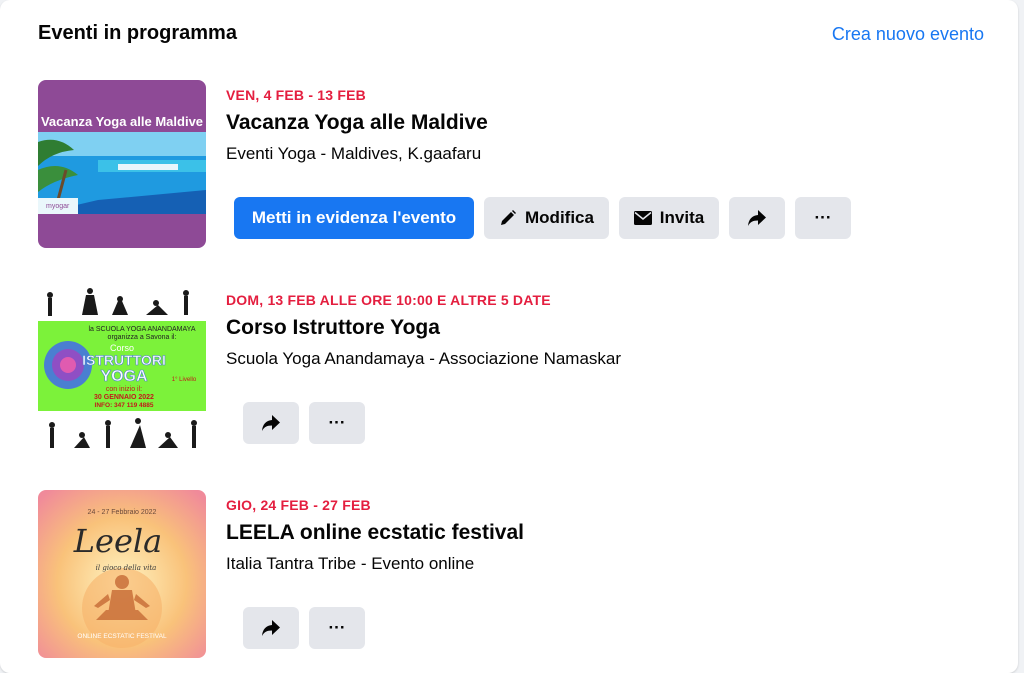 This screenshot has width=1024, height=673. What do you see at coordinates (122, 636) in the screenshot?
I see `thumbnail-line: ONLINE ECSTATIC FESTIVAL` at bounding box center [122, 636].